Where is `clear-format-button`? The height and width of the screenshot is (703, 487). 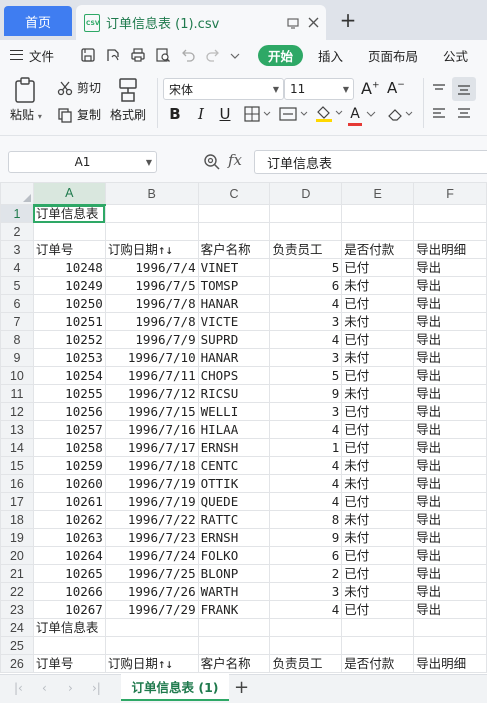
clear-format-button is located at coordinates (400, 114).